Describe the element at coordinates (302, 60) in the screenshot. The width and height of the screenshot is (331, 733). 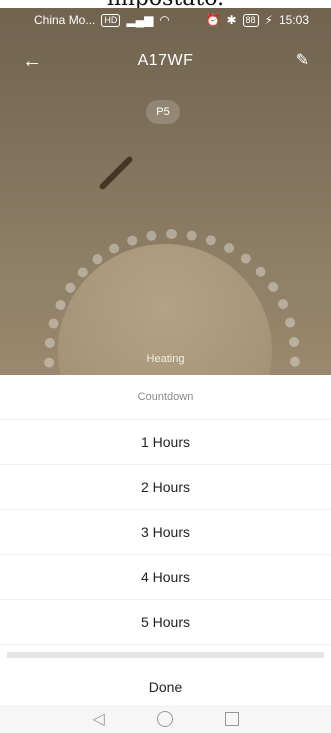
I see `edit-pencil-icon: ✎` at that location.